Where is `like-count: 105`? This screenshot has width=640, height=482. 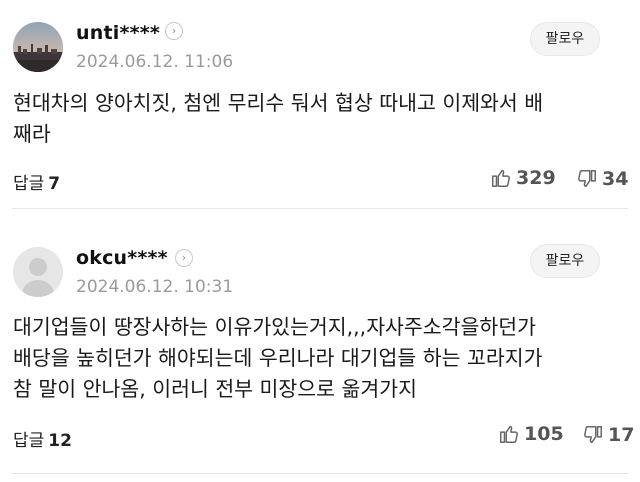 like-count: 105 is located at coordinates (544, 434).